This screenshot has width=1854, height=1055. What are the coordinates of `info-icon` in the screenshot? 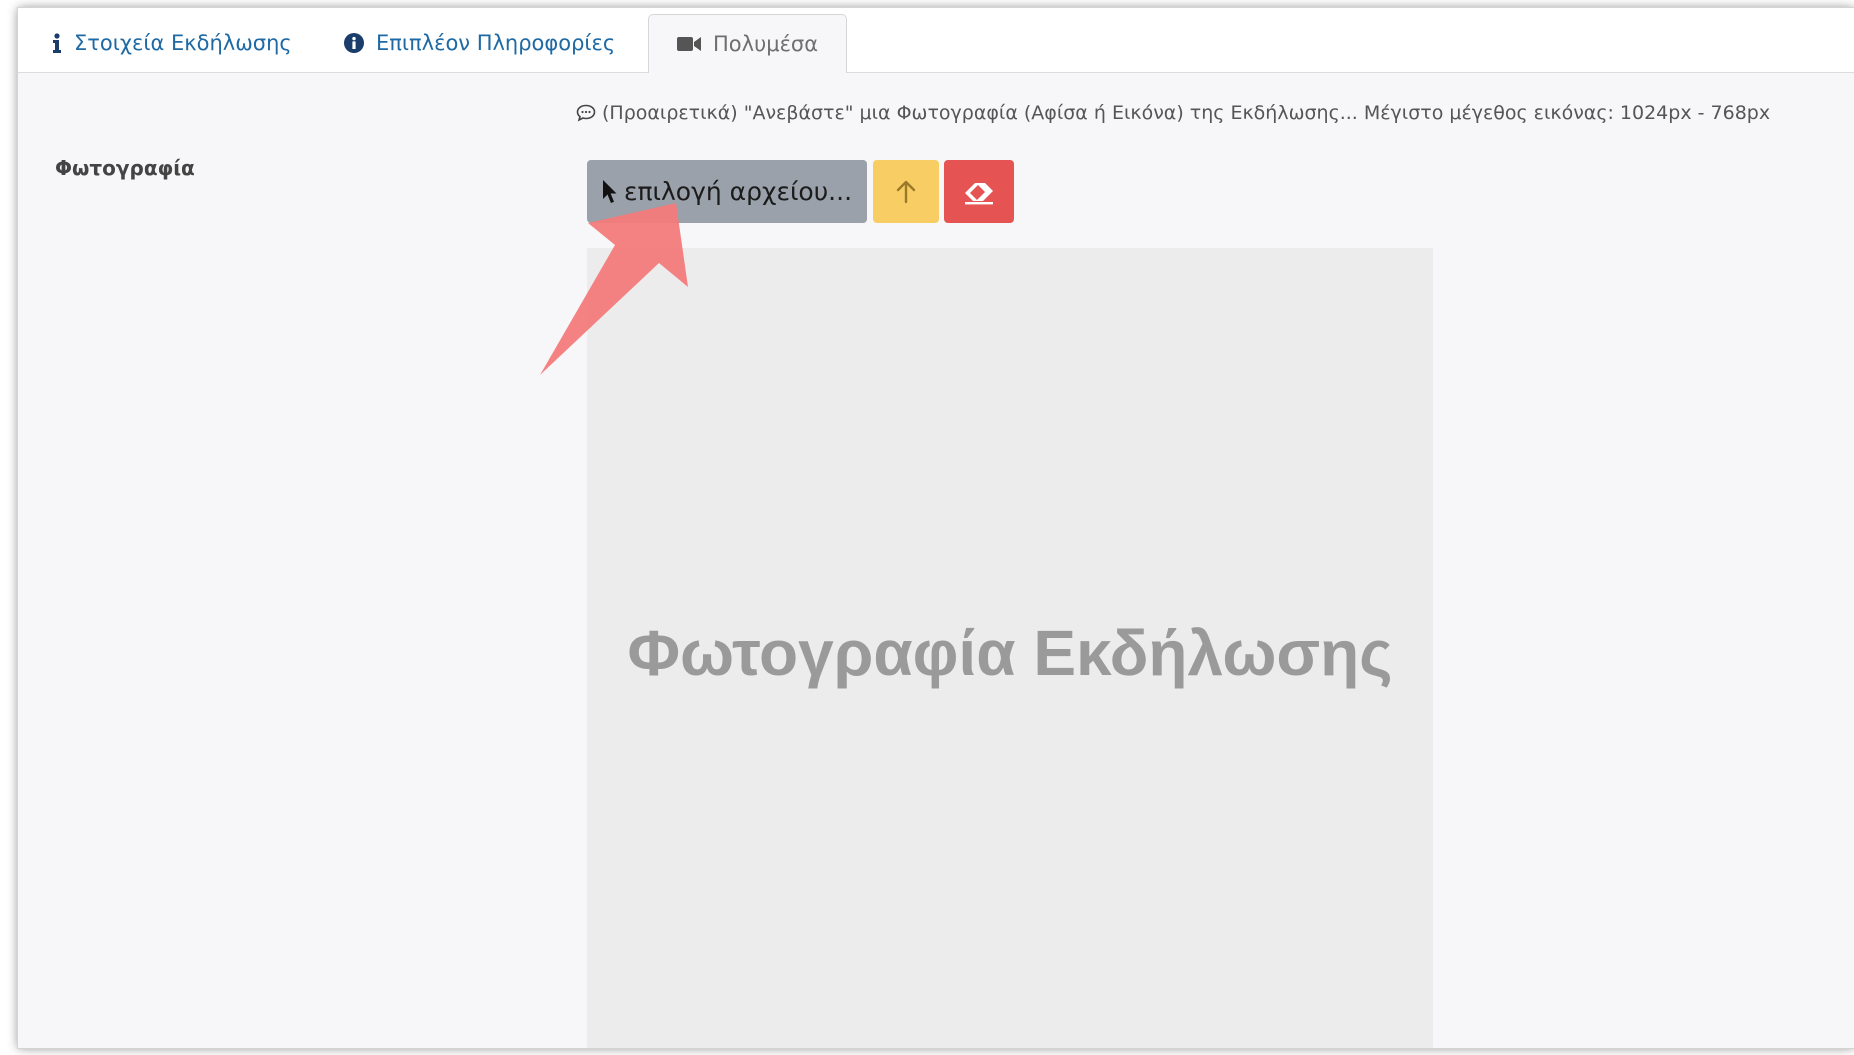 It's located at (57, 43).